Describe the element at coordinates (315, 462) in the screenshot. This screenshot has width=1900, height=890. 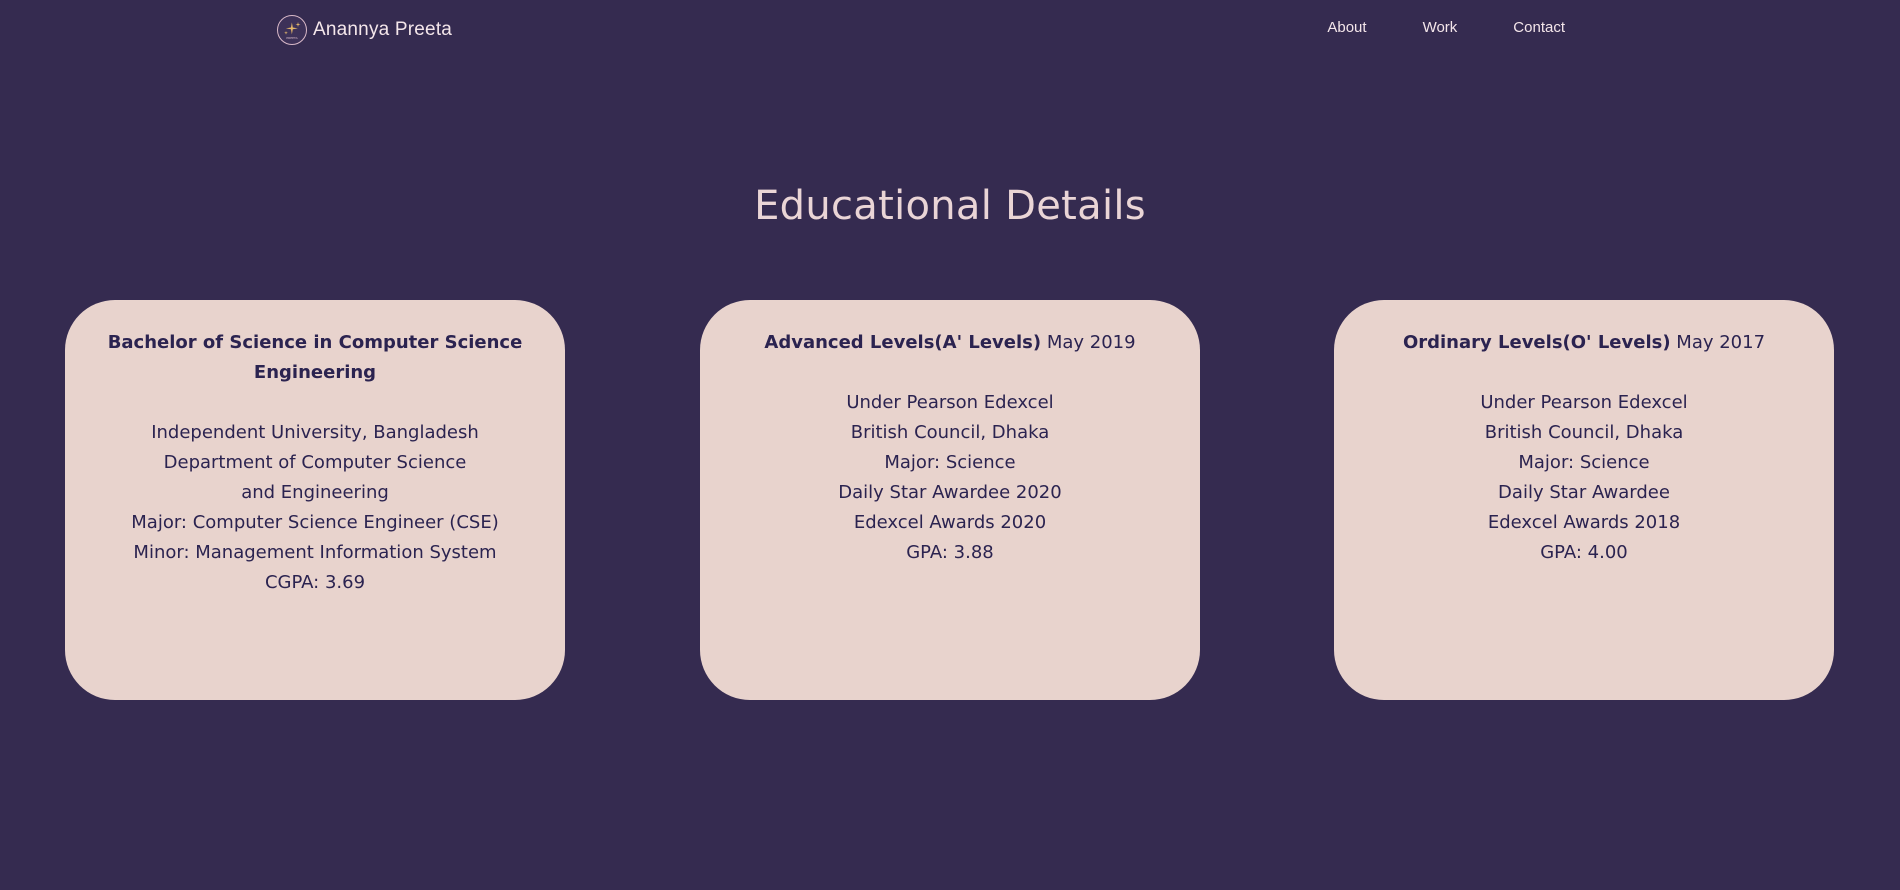
I see `card-line: Department of Computer Science` at that location.